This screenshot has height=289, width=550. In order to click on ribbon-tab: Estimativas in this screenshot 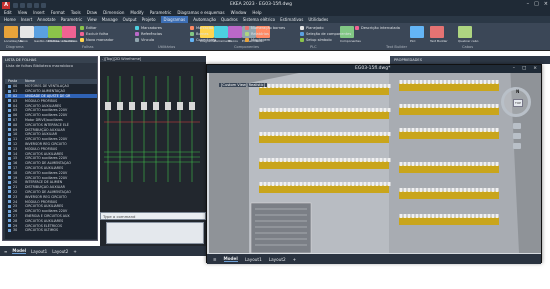, I will do `click(291, 19)`.